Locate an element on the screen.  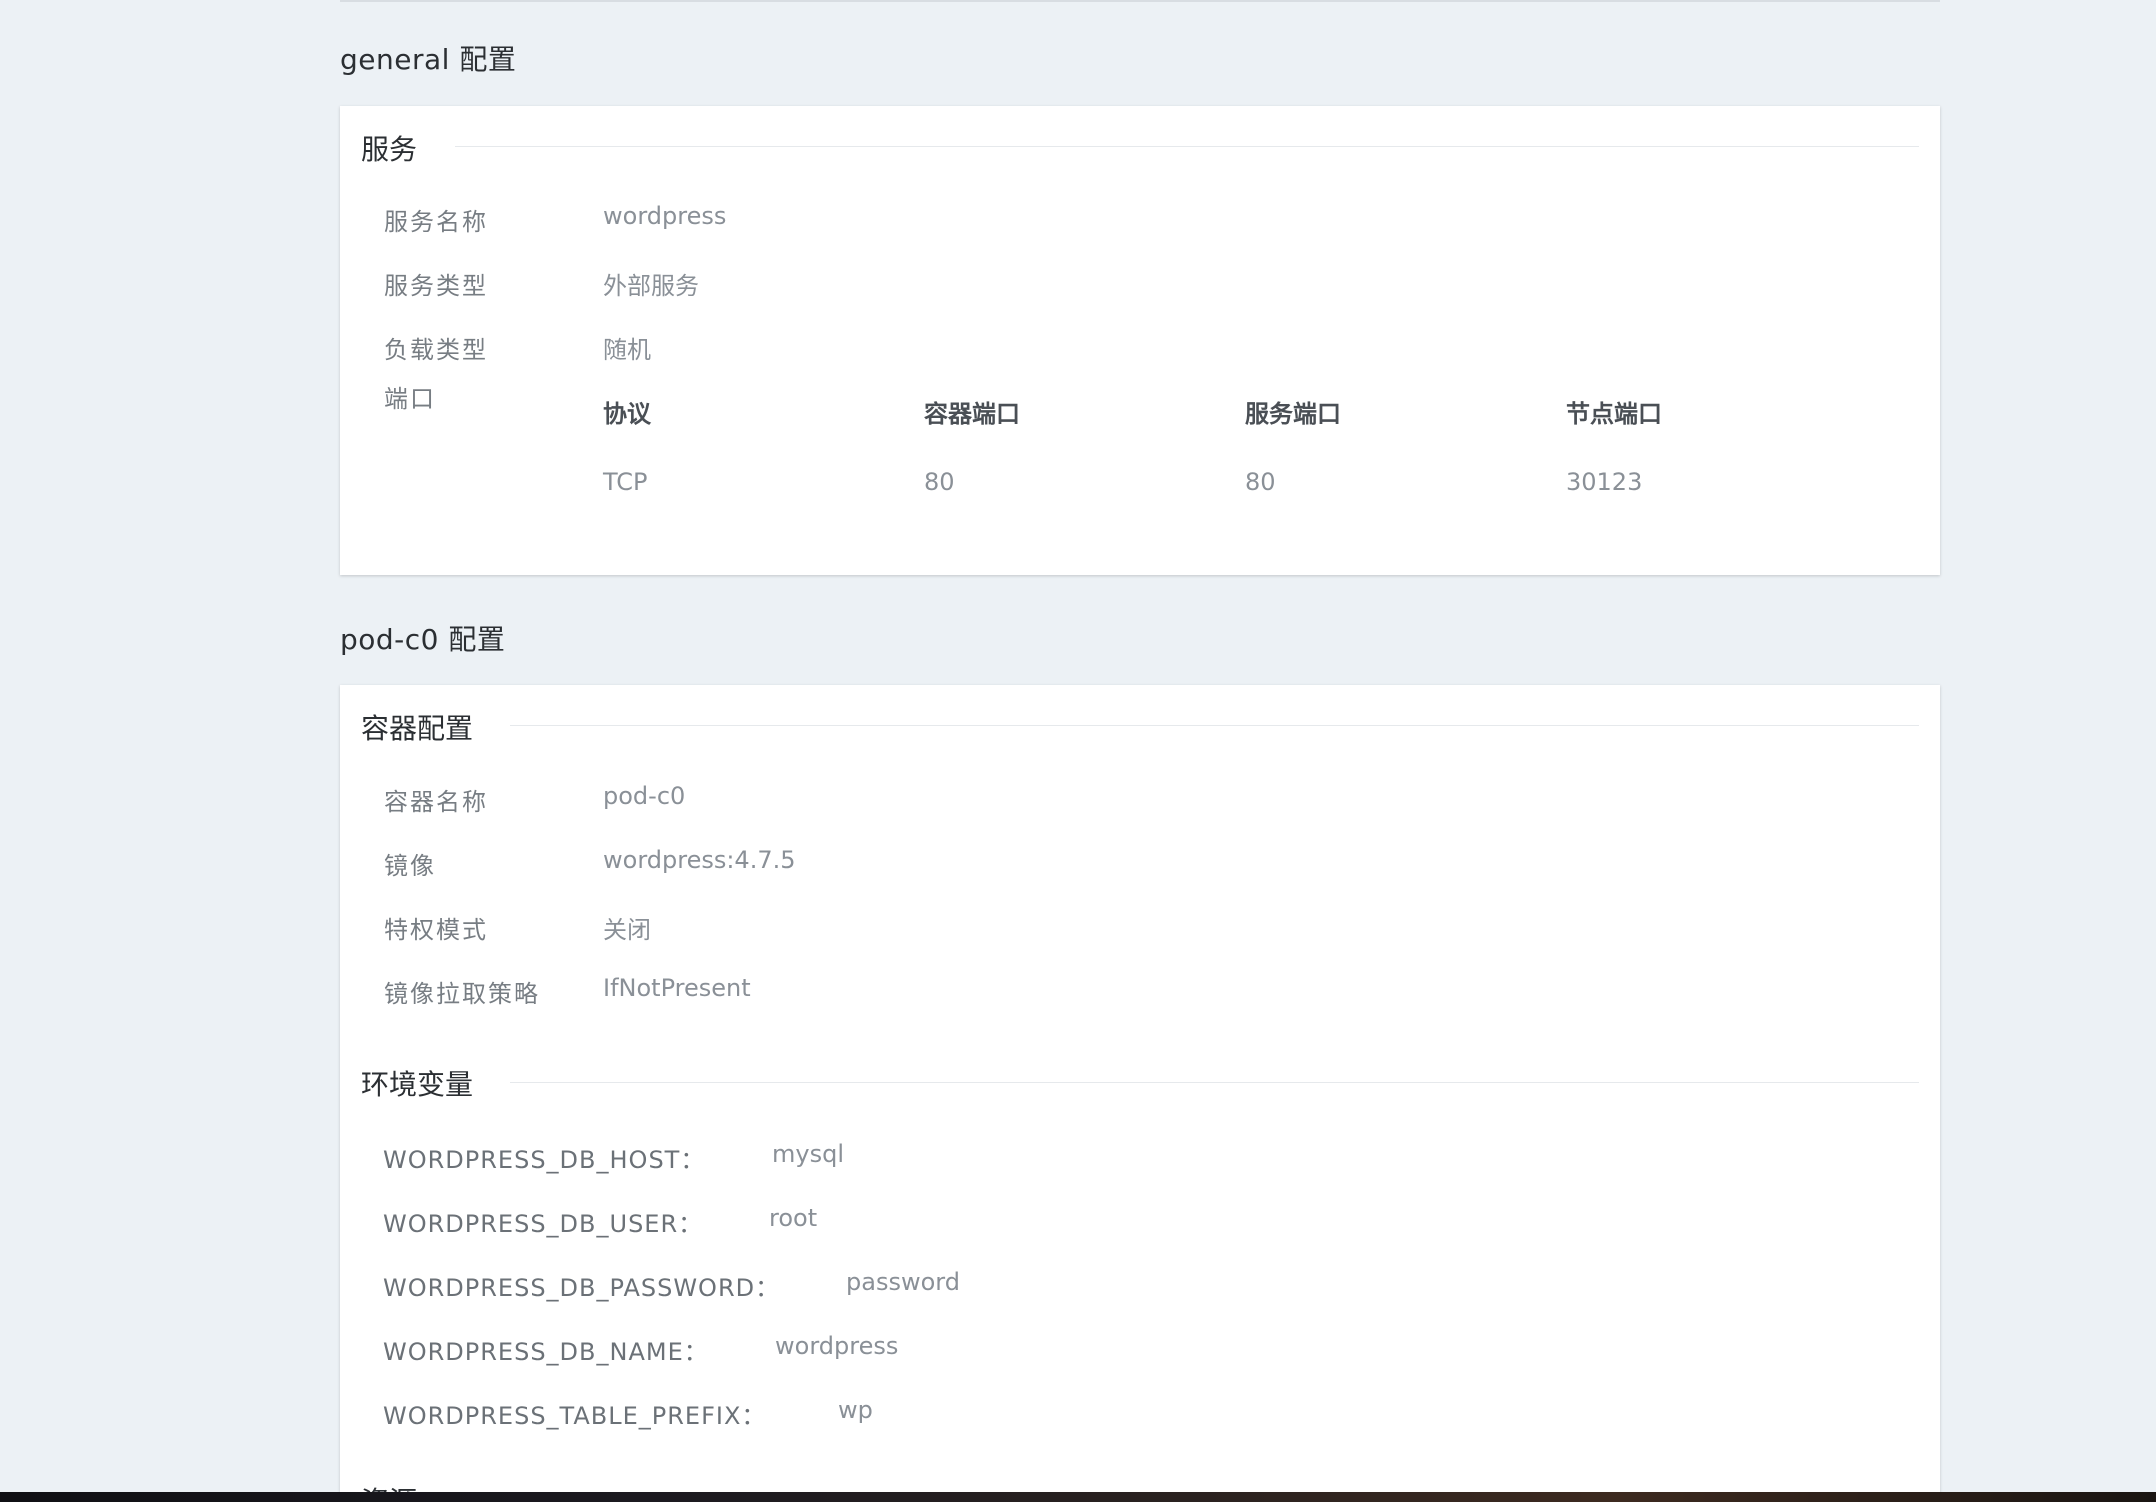
general-config-heading: general 配置 is located at coordinates (428, 59).